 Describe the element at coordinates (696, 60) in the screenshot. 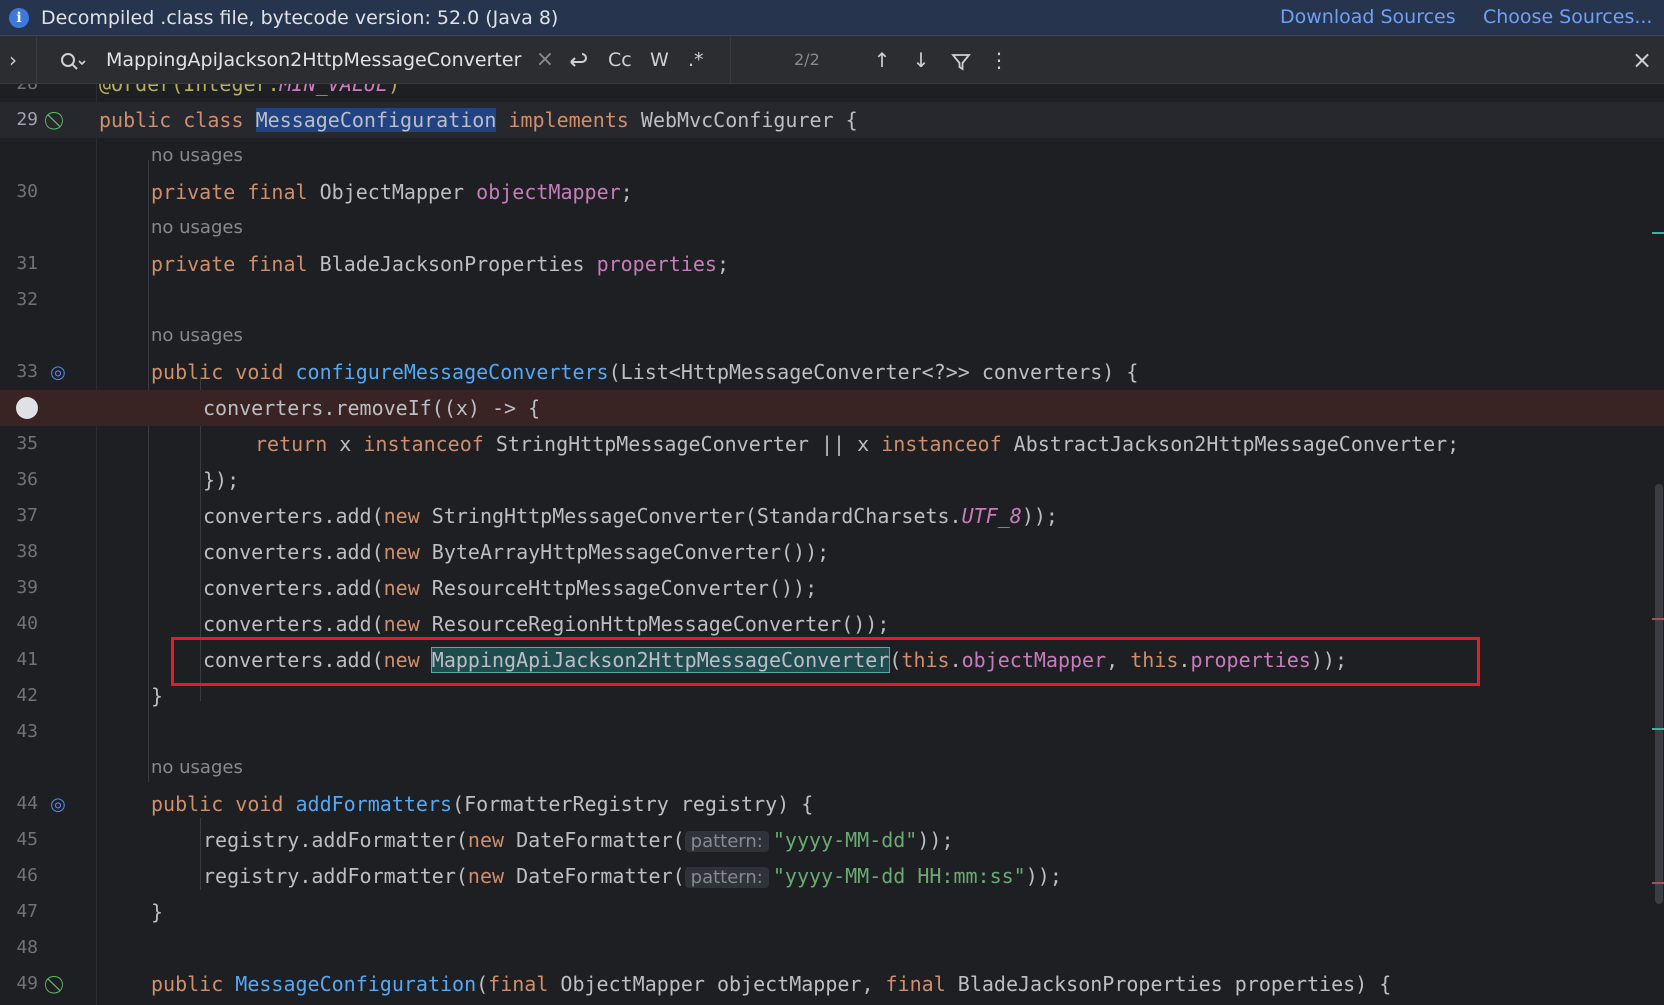

I see `regex-toggle: .*` at that location.